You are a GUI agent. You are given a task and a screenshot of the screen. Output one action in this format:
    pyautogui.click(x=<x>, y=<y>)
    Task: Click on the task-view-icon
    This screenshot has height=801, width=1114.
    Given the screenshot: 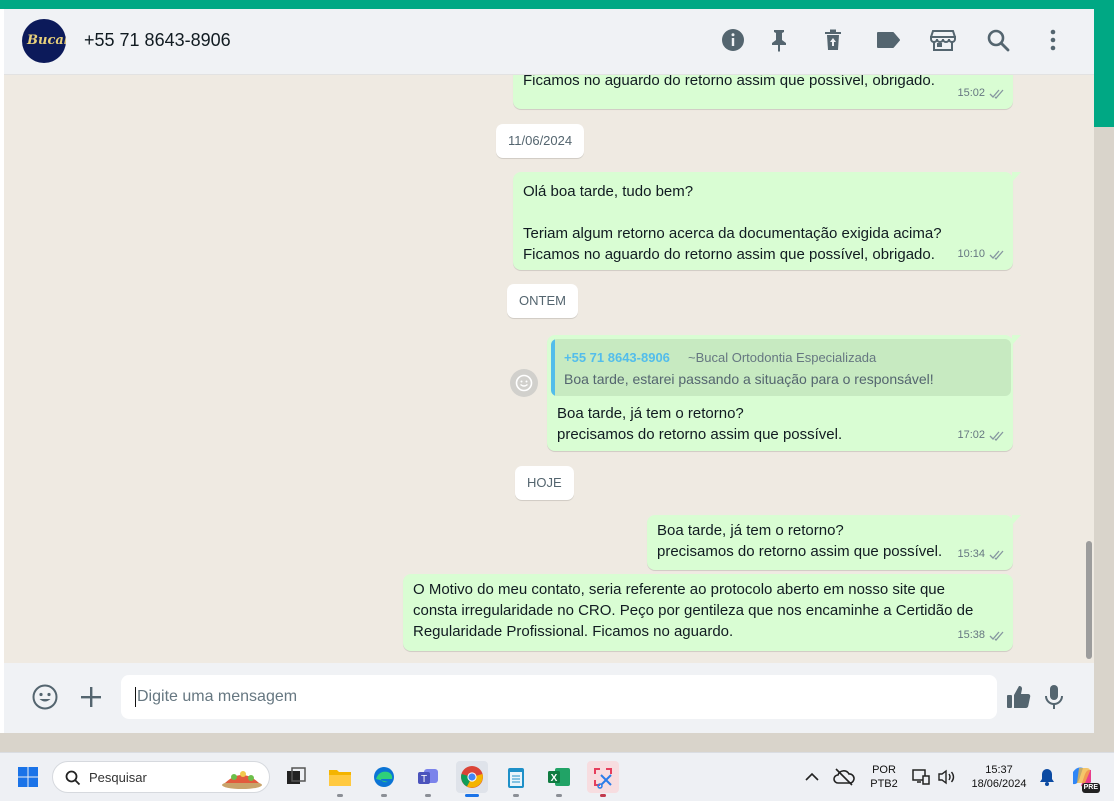 What is the action you would take?
    pyautogui.click(x=296, y=777)
    